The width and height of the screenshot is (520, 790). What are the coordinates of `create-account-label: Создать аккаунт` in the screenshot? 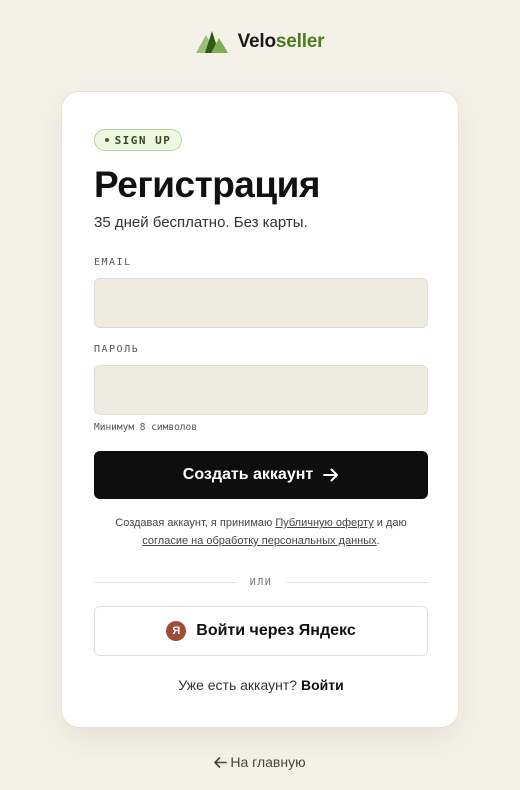 It's located at (248, 474).